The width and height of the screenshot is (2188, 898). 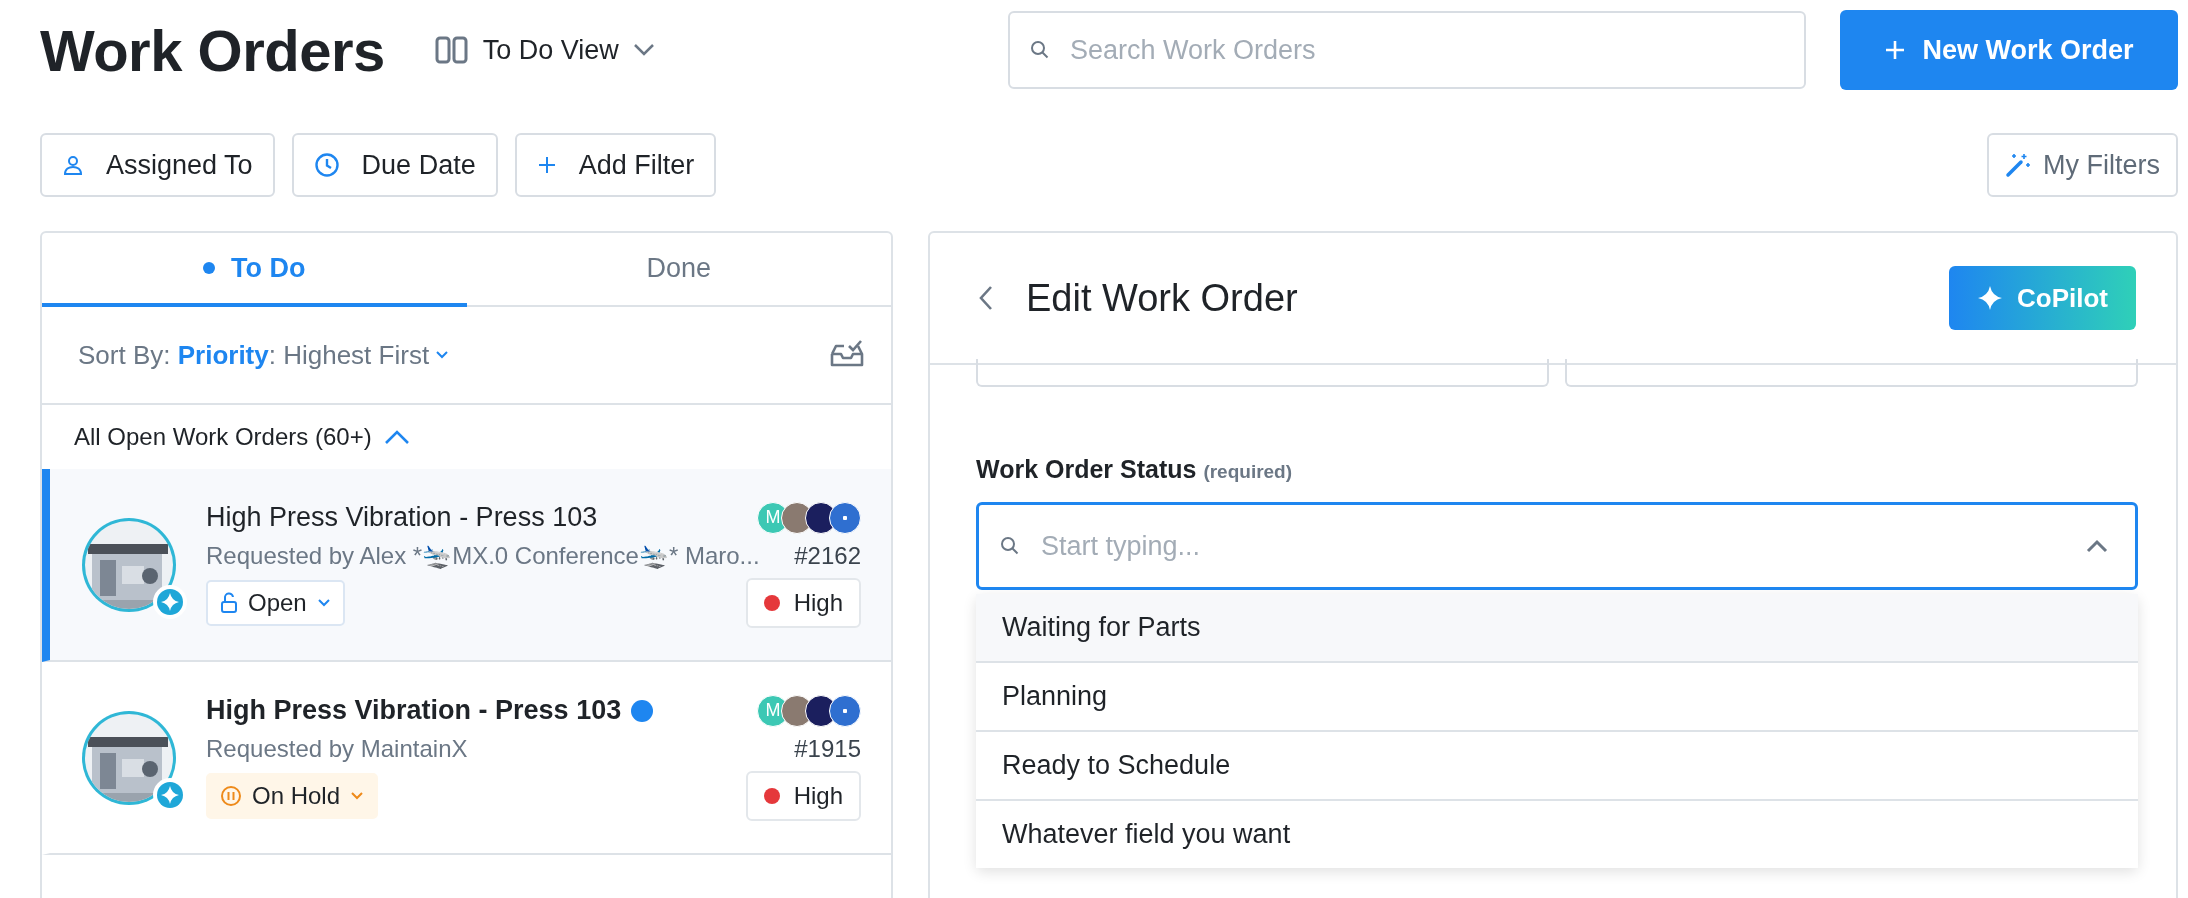 What do you see at coordinates (2018, 165) in the screenshot?
I see `magic-wand-icon` at bounding box center [2018, 165].